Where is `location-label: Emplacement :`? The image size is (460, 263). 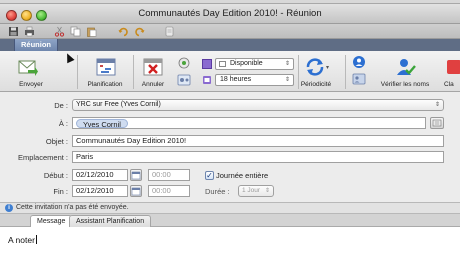 location-label: Emplacement : is located at coordinates (42, 157).